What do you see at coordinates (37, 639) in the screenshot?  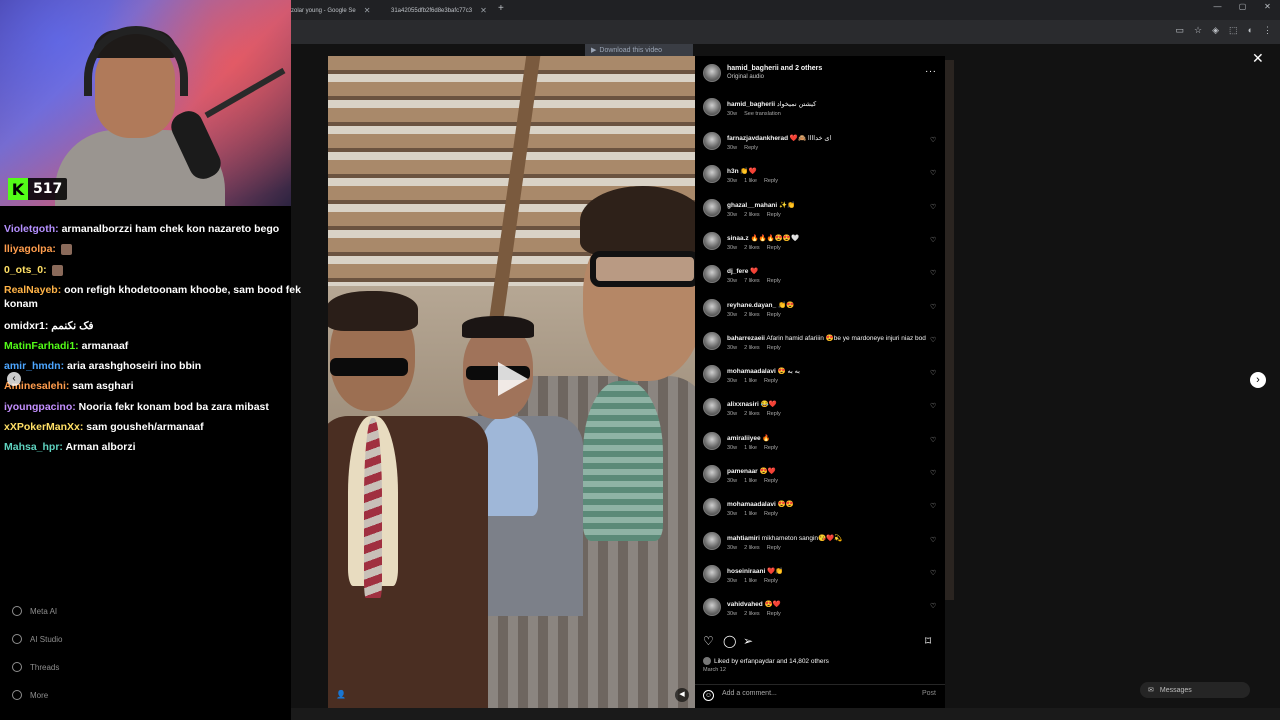 I see `sidebar-item-ai-studio: AI Studio` at bounding box center [37, 639].